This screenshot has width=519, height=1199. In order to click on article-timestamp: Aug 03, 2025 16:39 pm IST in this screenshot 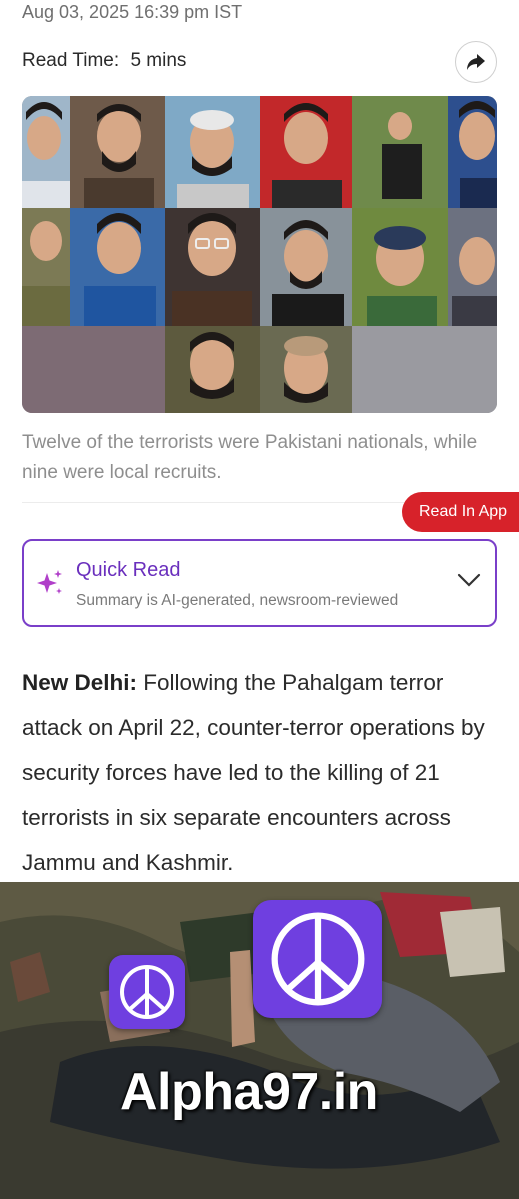, I will do `click(132, 12)`.